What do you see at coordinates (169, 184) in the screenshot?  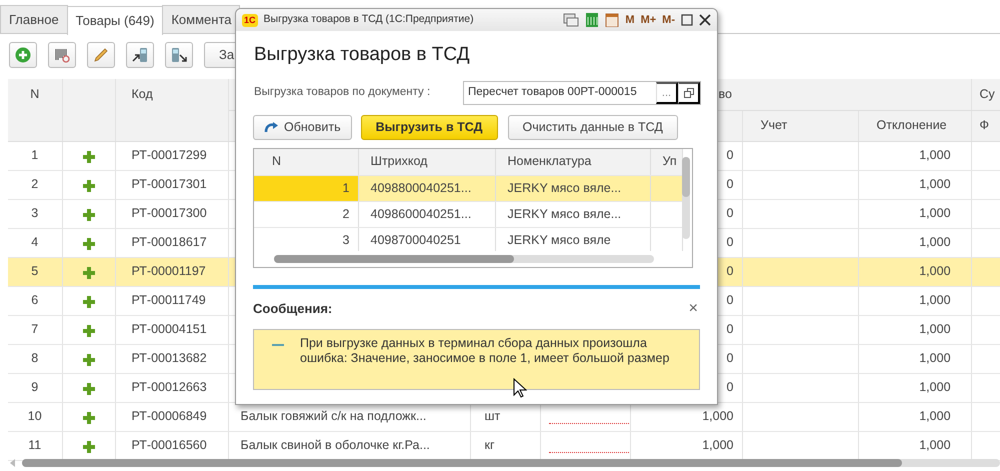 I see `table-cell: РТ-00017301` at bounding box center [169, 184].